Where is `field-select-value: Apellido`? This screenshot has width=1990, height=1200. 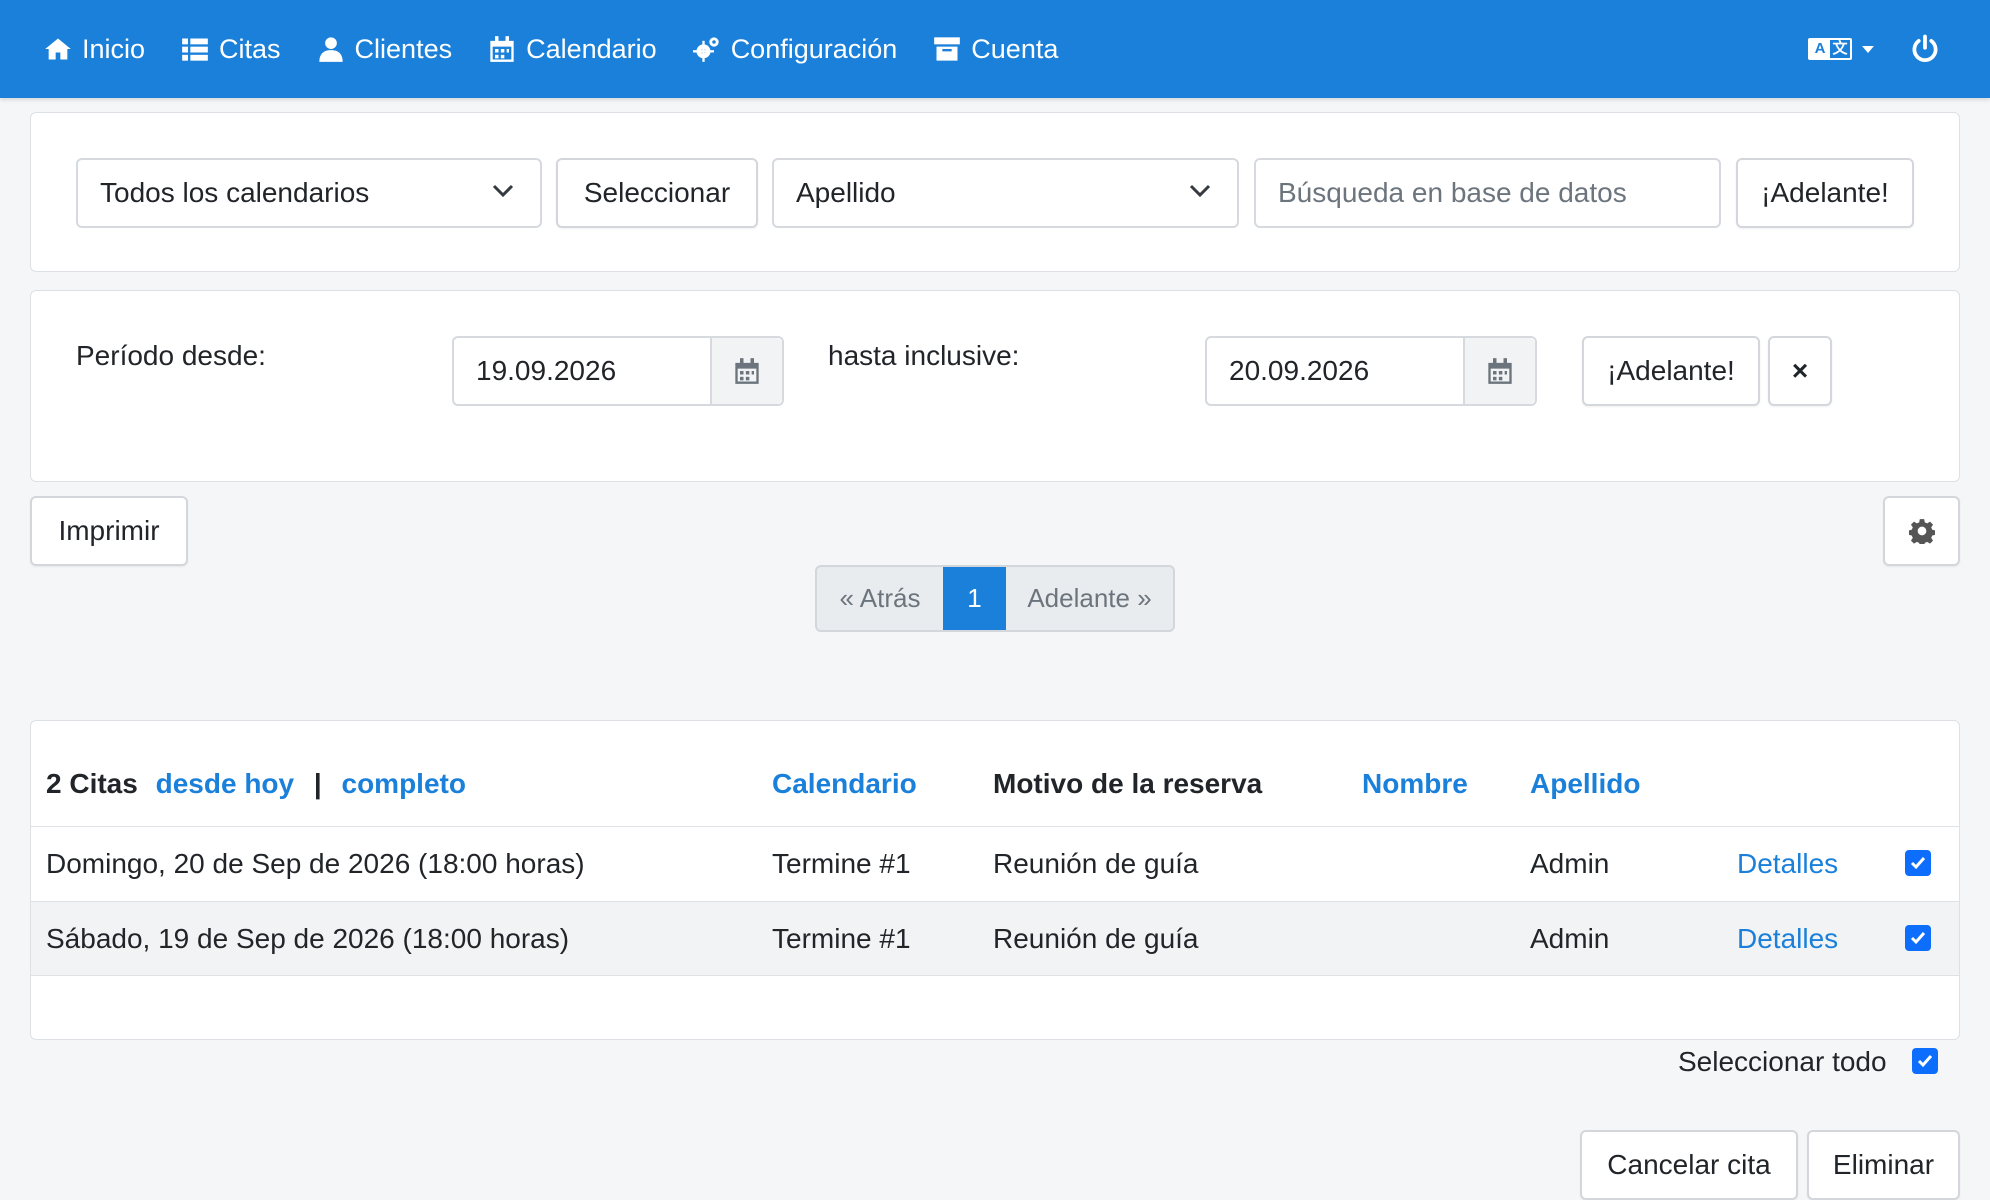
field-select-value: Apellido is located at coordinates (846, 192).